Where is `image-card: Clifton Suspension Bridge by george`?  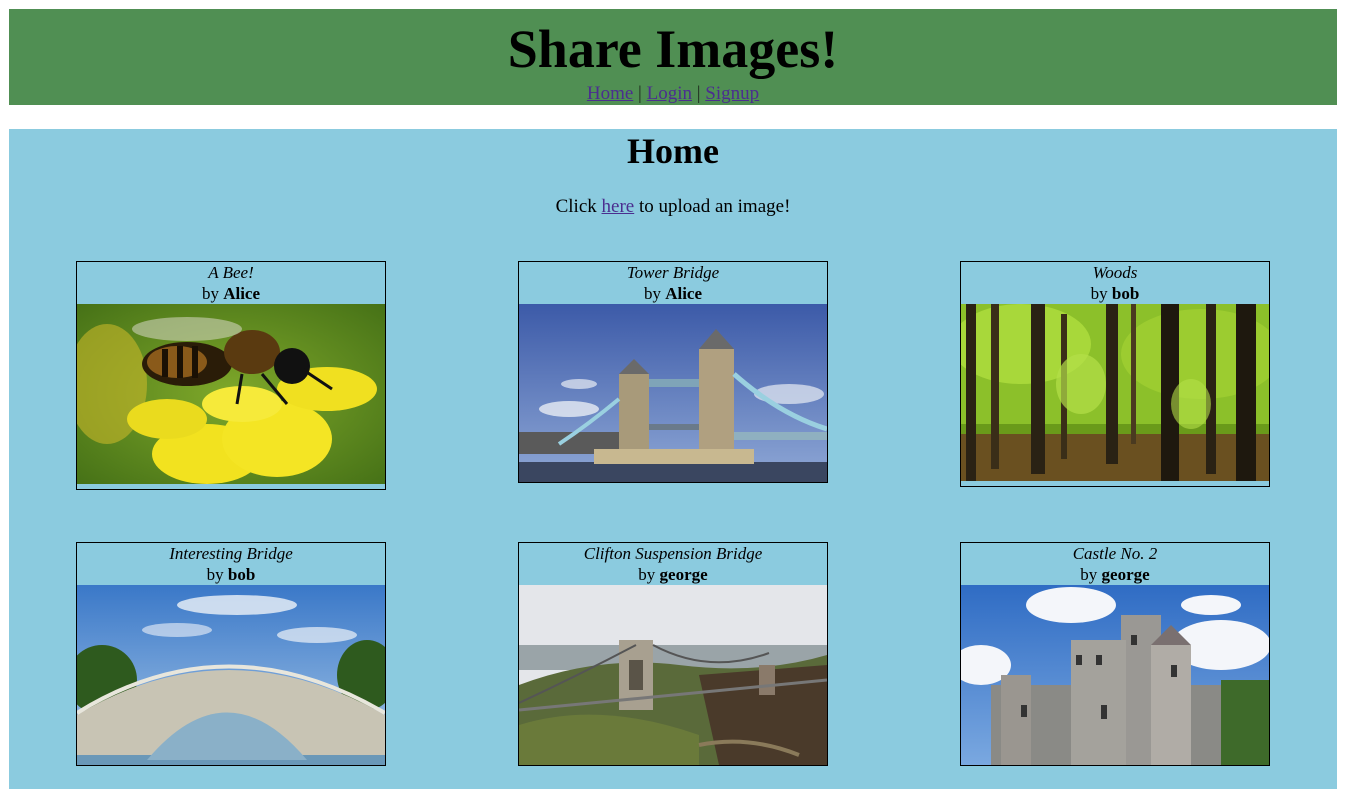 image-card: Clifton Suspension Bridge by george is located at coordinates (673, 654).